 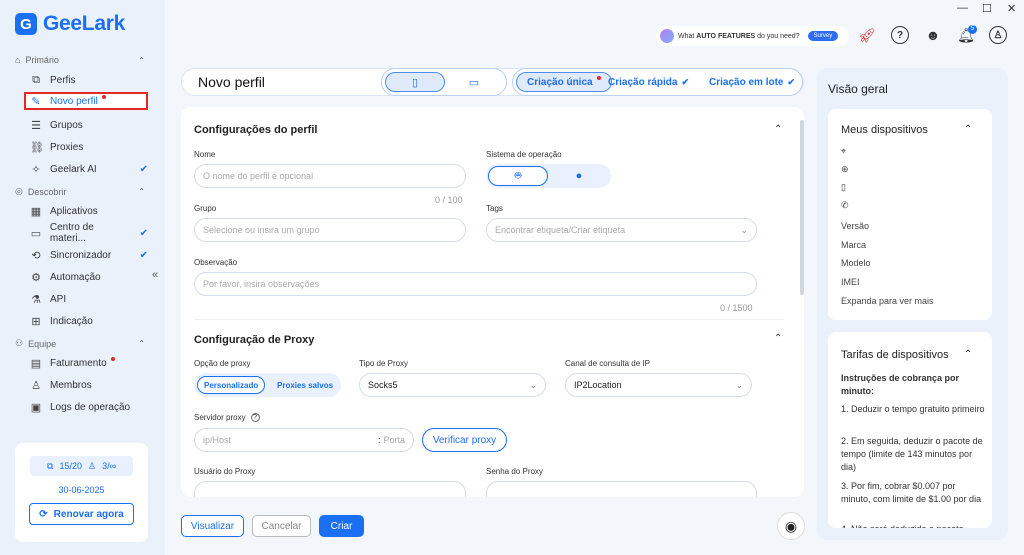 What do you see at coordinates (330, 230) in the screenshot?
I see `group-input: Selecione ou insira um grupo` at bounding box center [330, 230].